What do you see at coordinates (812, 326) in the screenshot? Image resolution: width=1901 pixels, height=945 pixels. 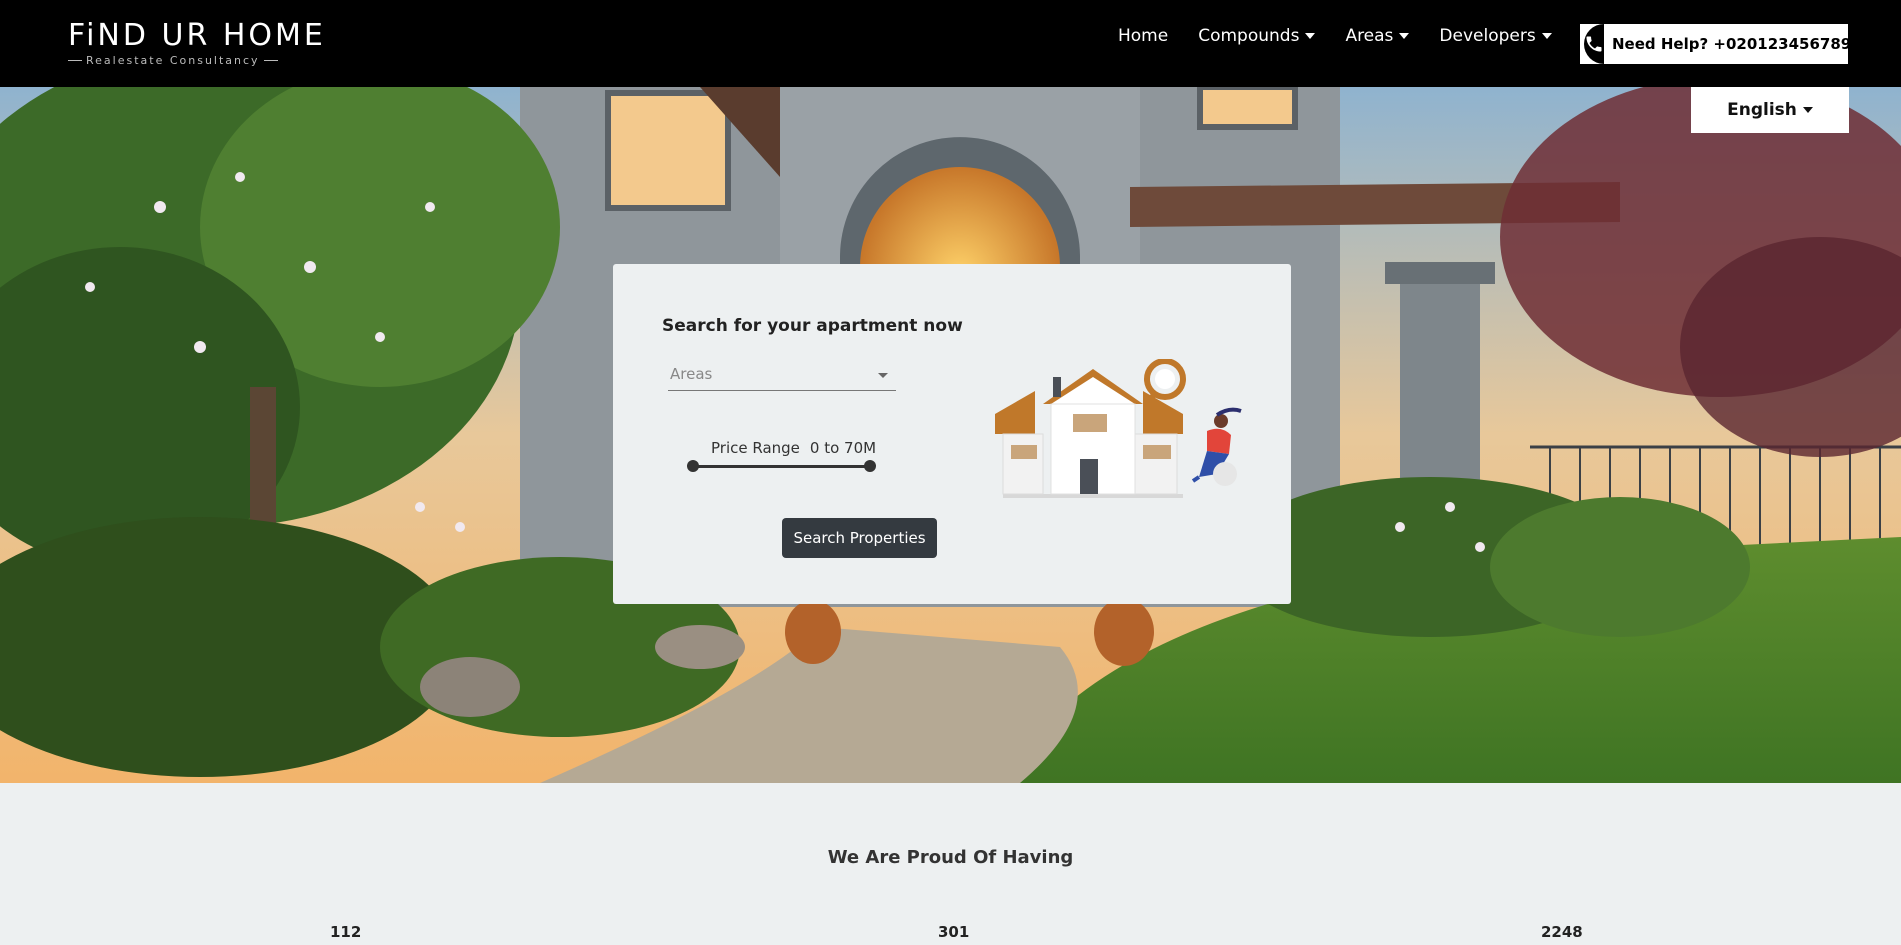 I see `search-title: Search for your apartment now` at bounding box center [812, 326].